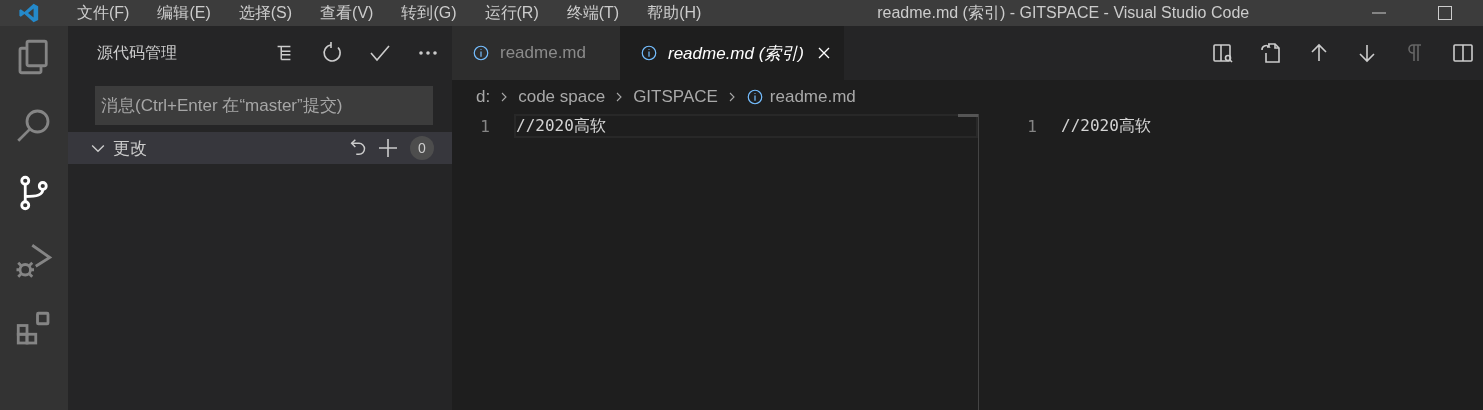 This screenshot has height=410, width=1483. I want to click on breadcrumb: code space, so click(562, 97).